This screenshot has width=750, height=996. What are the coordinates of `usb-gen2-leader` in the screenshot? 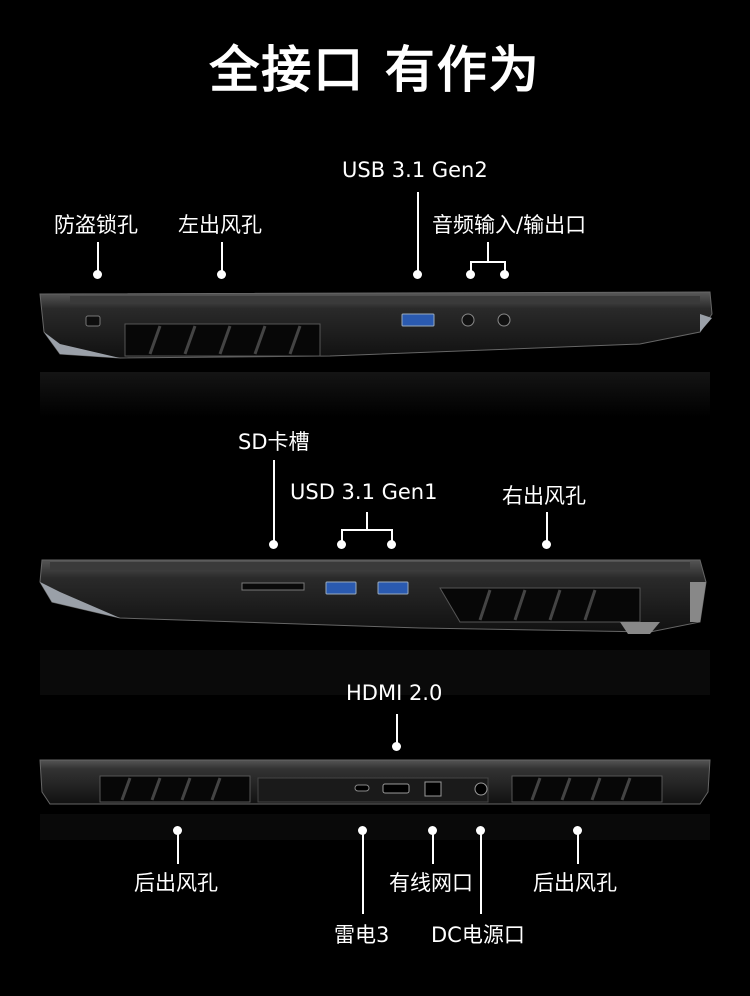 It's located at (418, 233).